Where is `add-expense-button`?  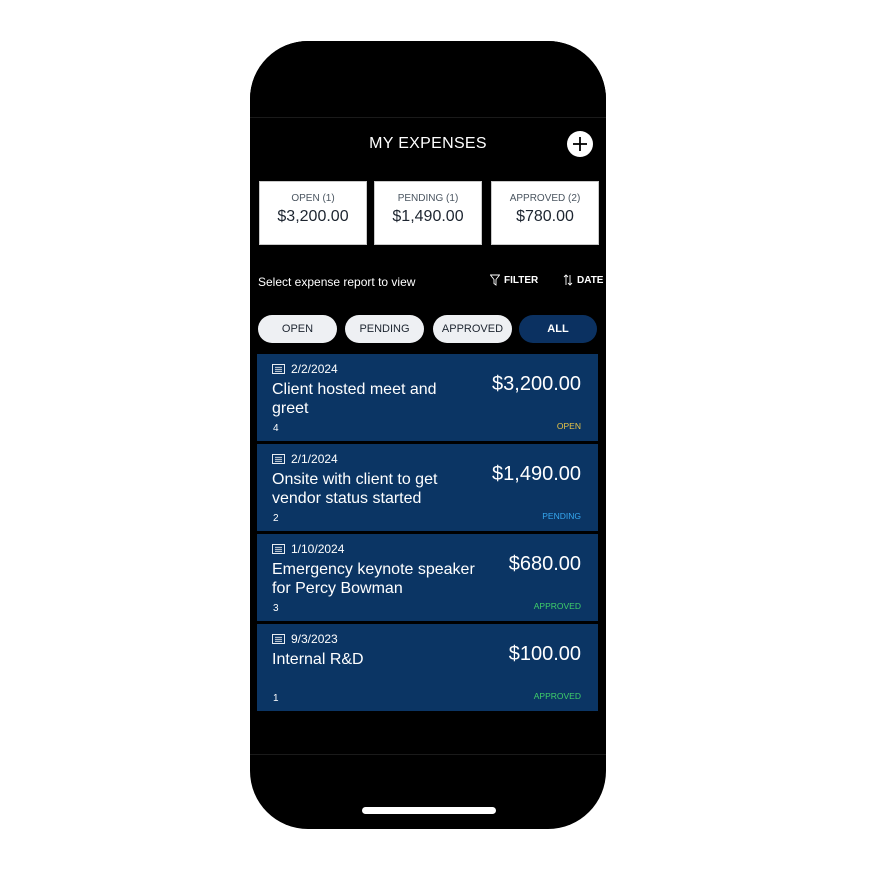 add-expense-button is located at coordinates (580, 144).